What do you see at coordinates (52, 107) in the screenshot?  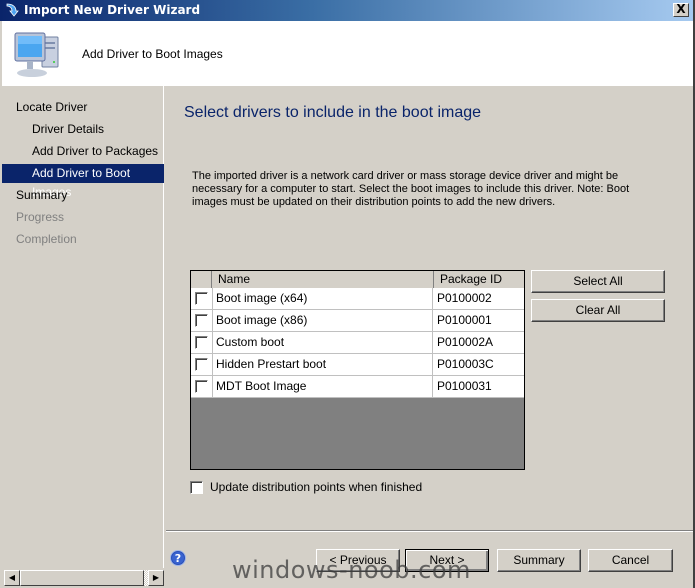 I see `sidebar-item-locate-driver: Locate Driver` at bounding box center [52, 107].